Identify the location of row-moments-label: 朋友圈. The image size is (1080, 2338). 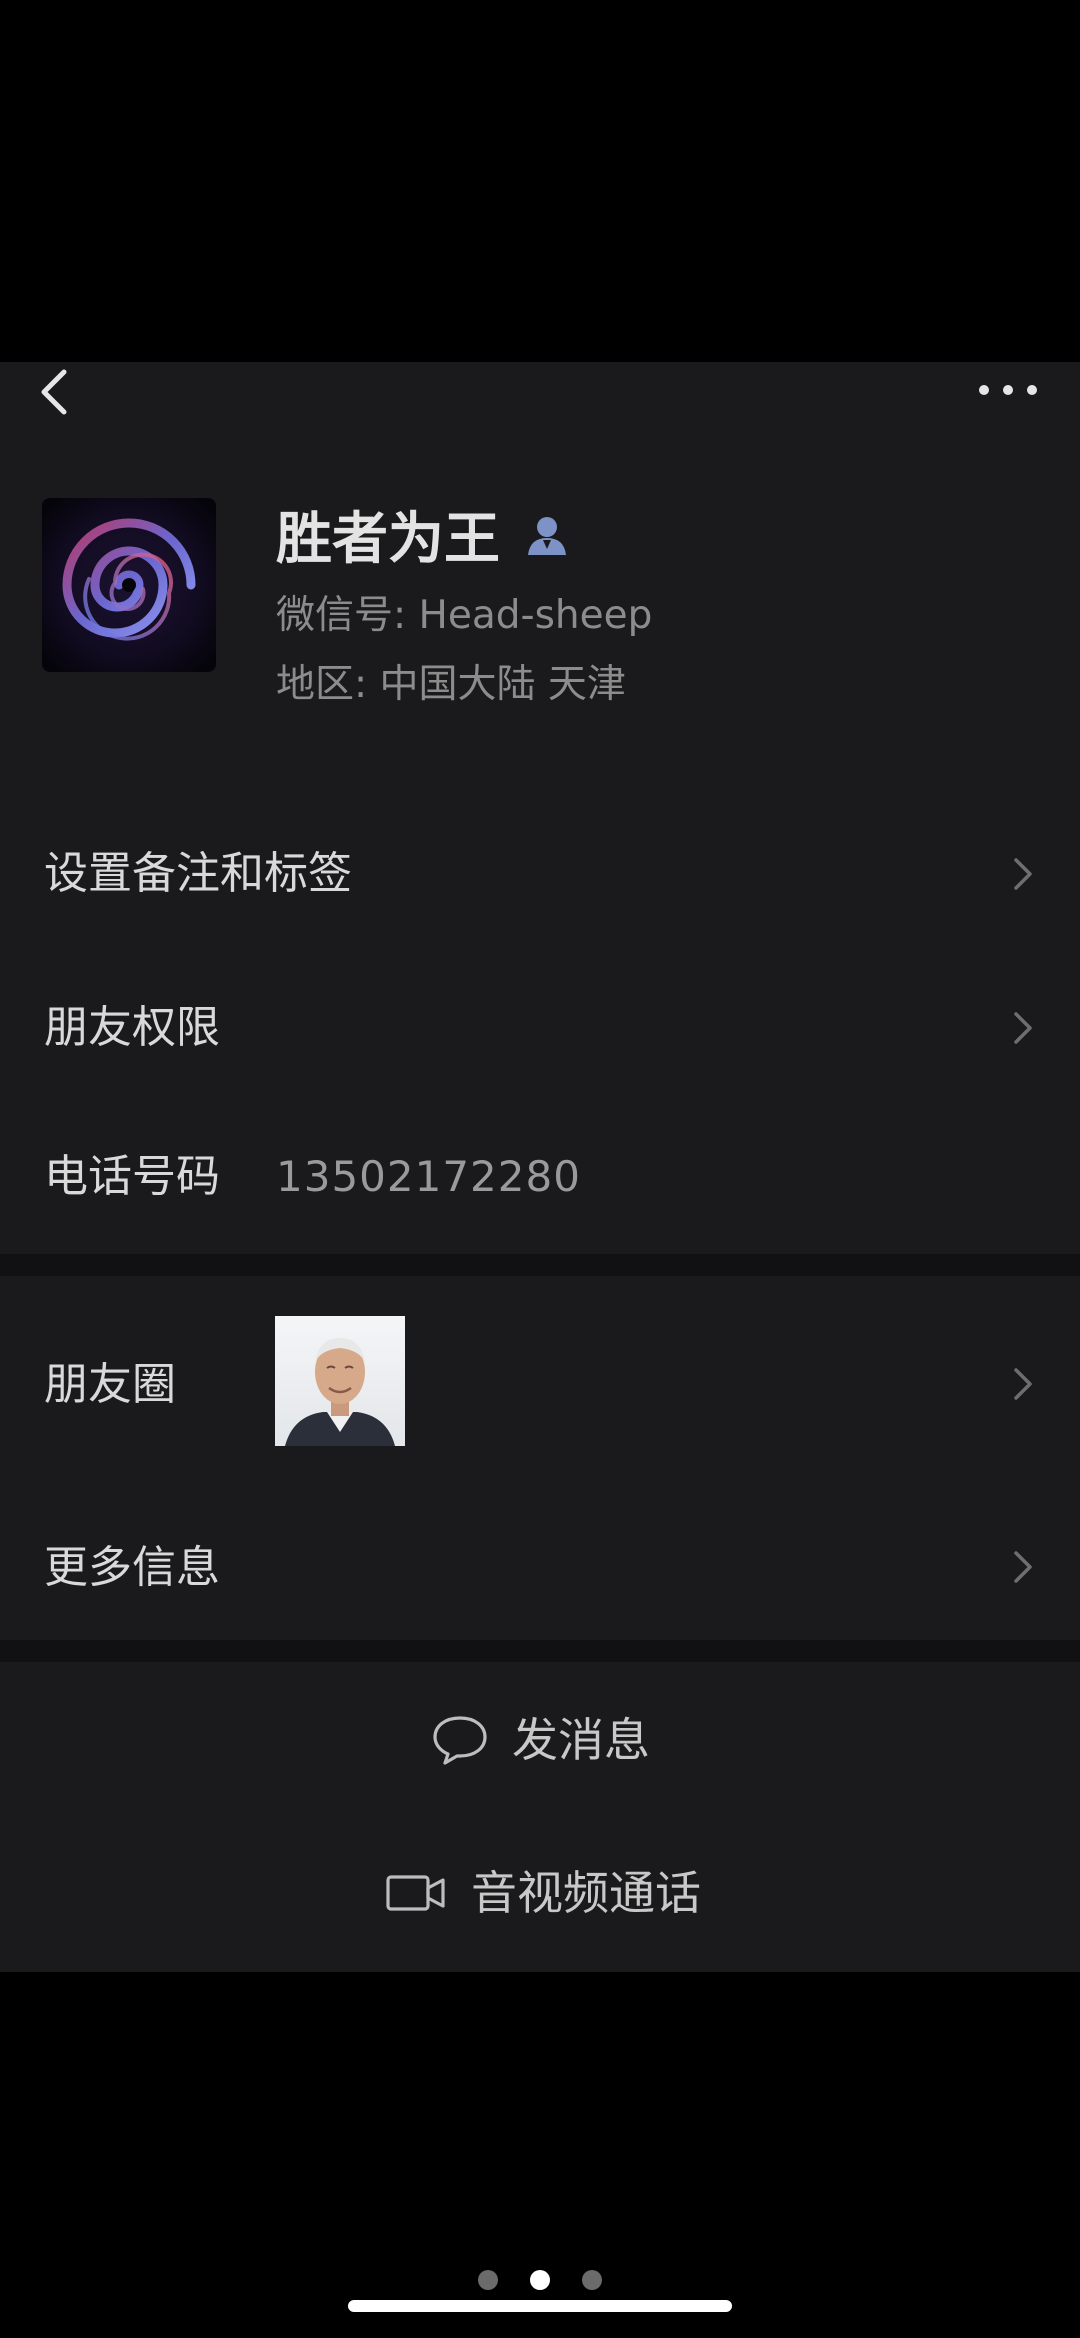
(110, 1384).